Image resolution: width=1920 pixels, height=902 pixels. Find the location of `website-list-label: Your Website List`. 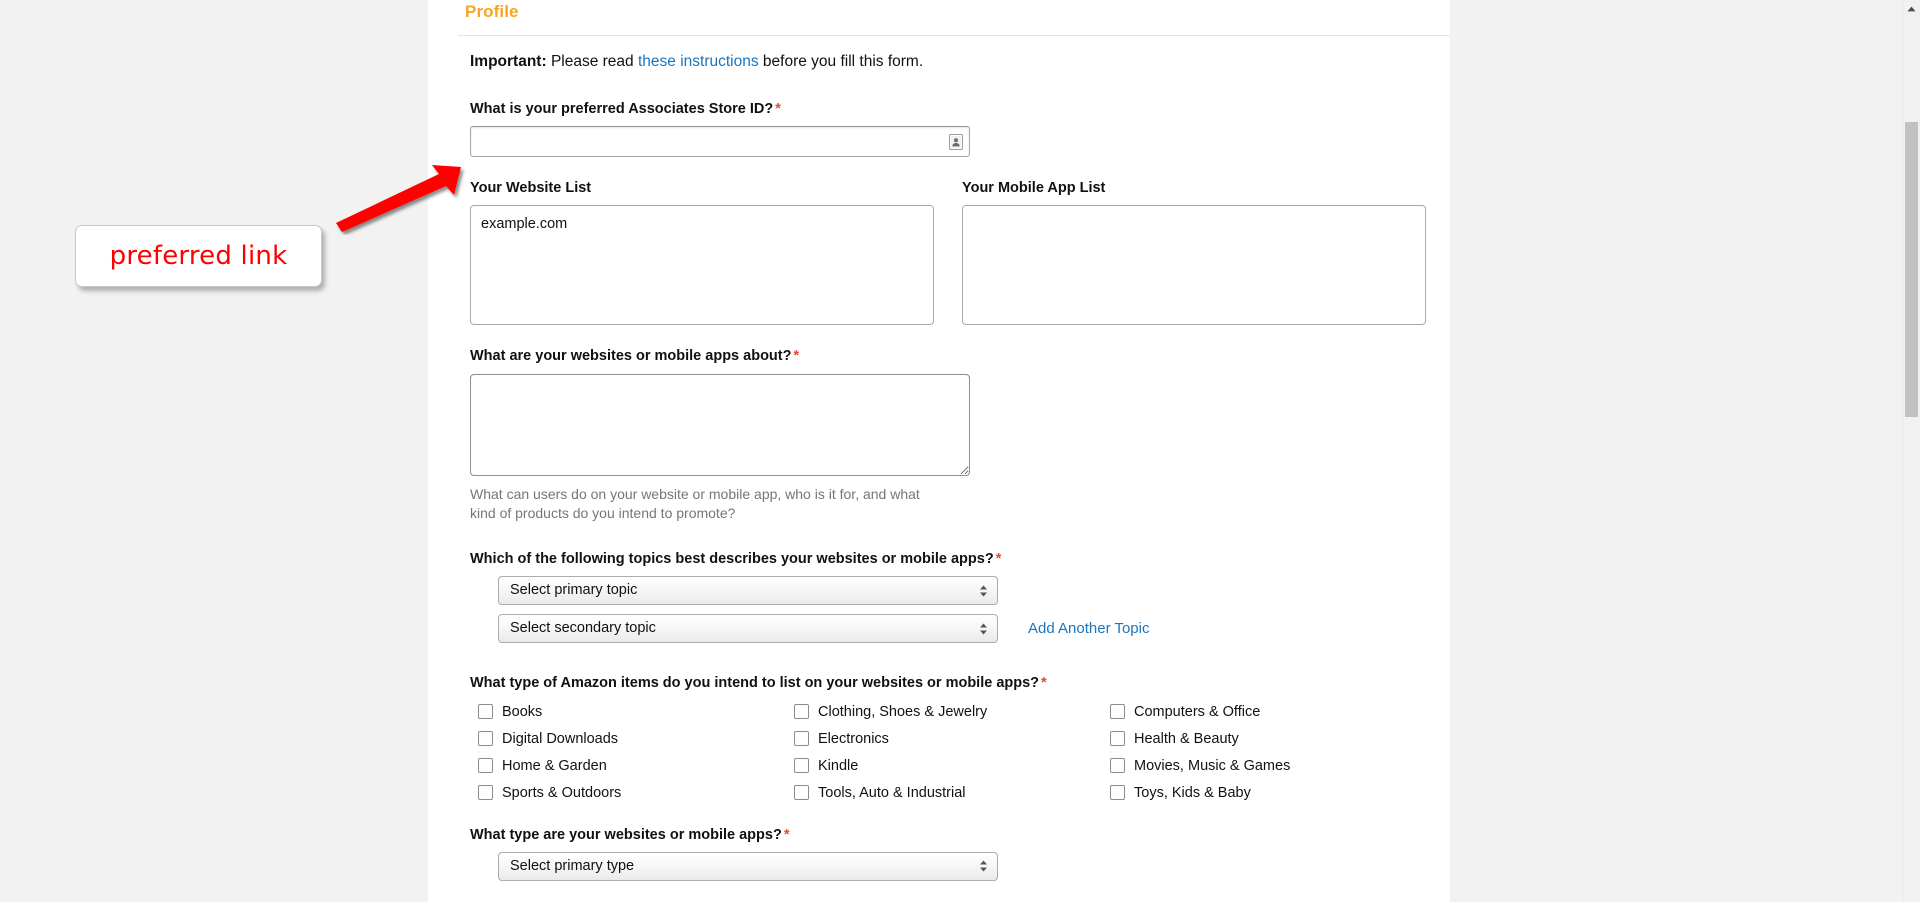

website-list-label: Your Website List is located at coordinates (531, 188).